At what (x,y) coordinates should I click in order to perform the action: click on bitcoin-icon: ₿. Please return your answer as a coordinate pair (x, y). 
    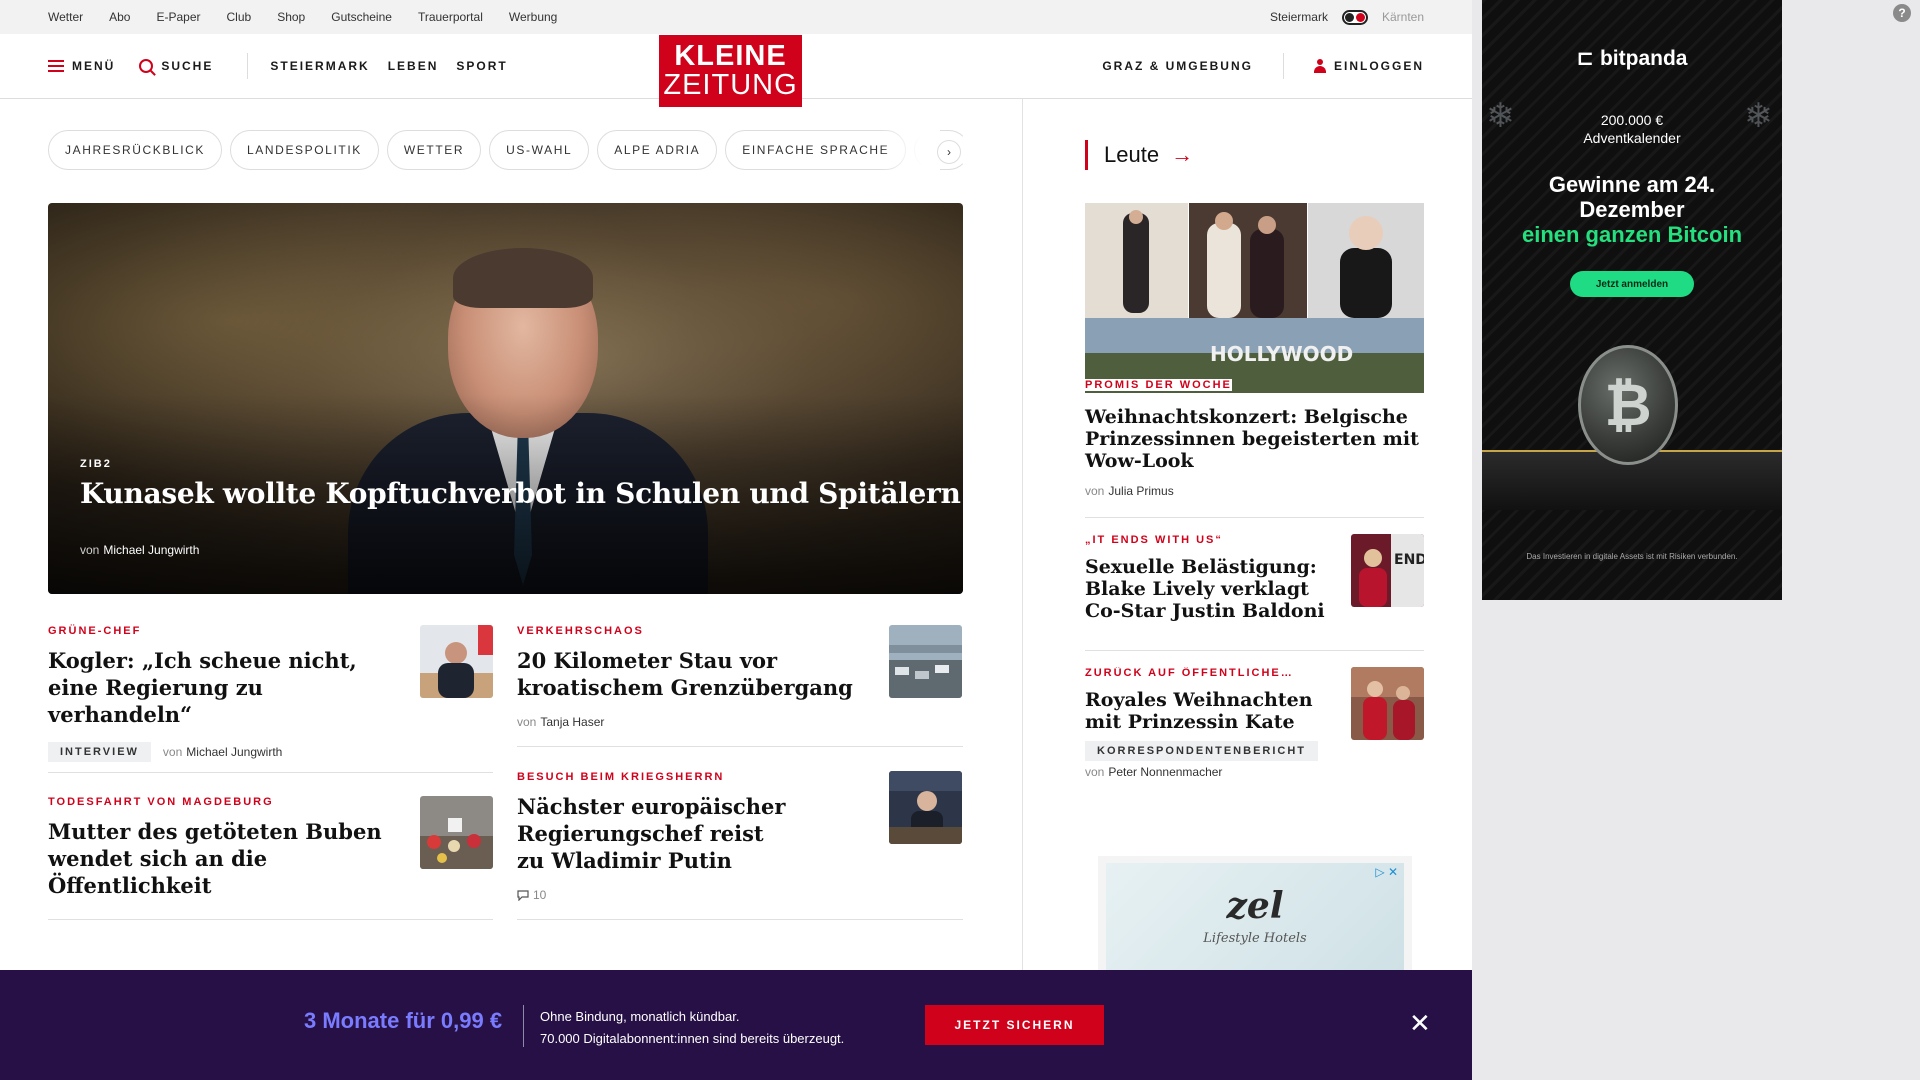
    Looking at the image, I should click on (1628, 405).